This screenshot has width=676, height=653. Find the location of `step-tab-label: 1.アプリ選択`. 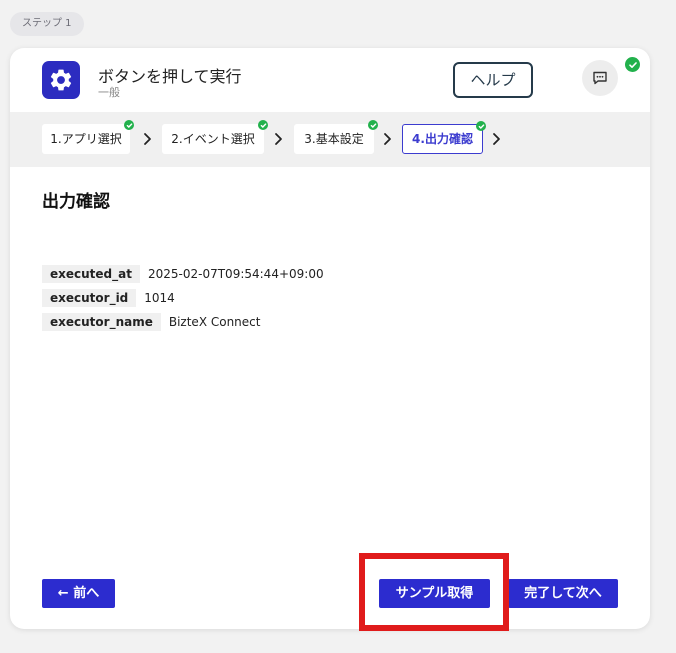

step-tab-label: 1.アプリ選択 is located at coordinates (86, 139).